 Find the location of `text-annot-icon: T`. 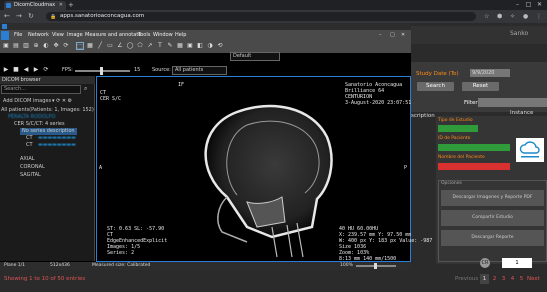

text-annot-icon: T is located at coordinates (160, 46).